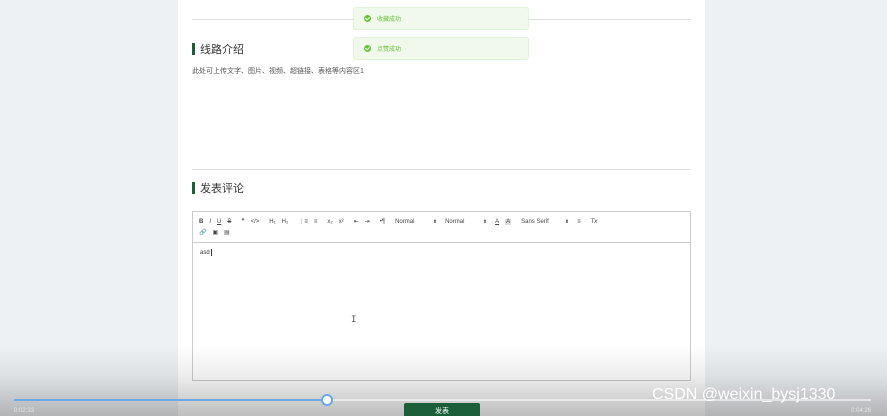 The height and width of the screenshot is (416, 887). Describe the element at coordinates (405, 221) in the screenshot. I see `size-select-value: Normal` at that location.